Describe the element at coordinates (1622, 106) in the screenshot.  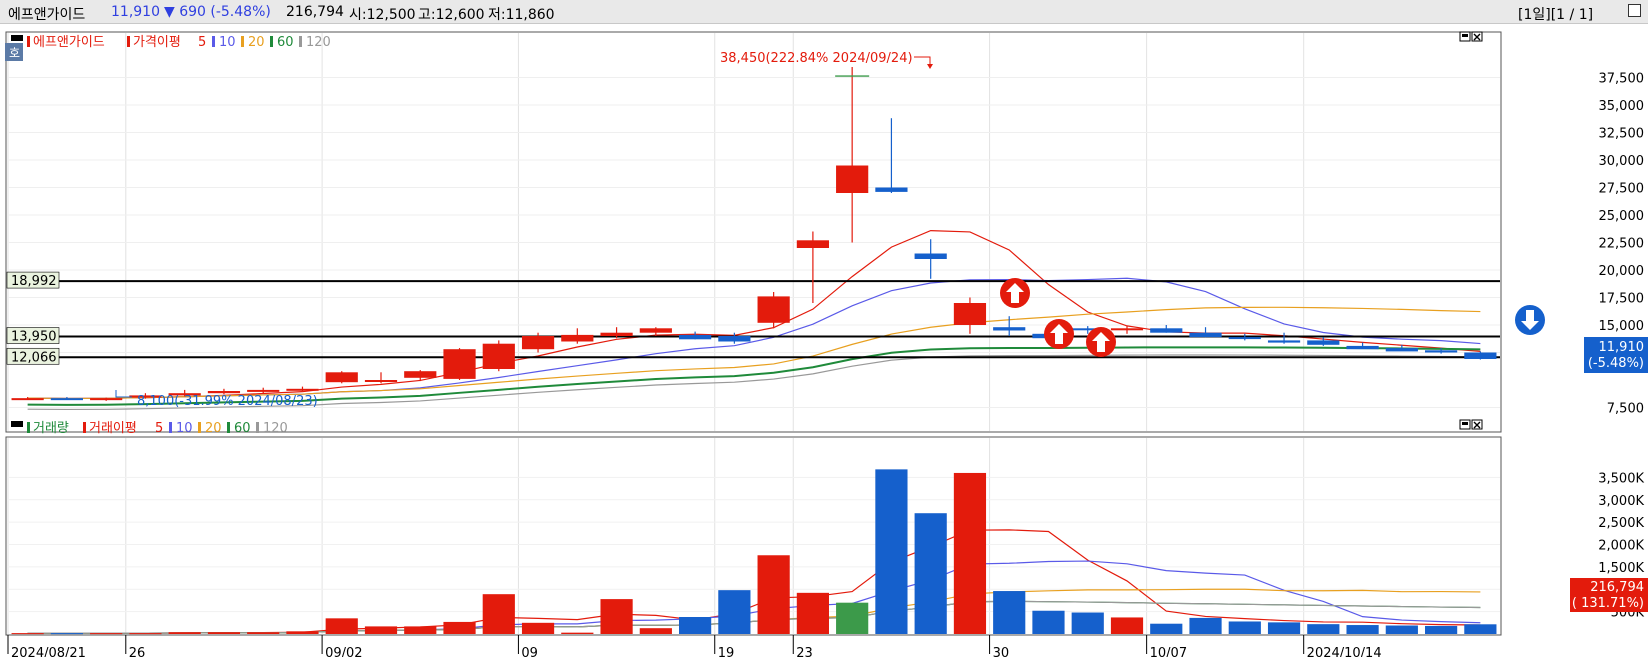
I see `price-axis-tick: 35,000` at that location.